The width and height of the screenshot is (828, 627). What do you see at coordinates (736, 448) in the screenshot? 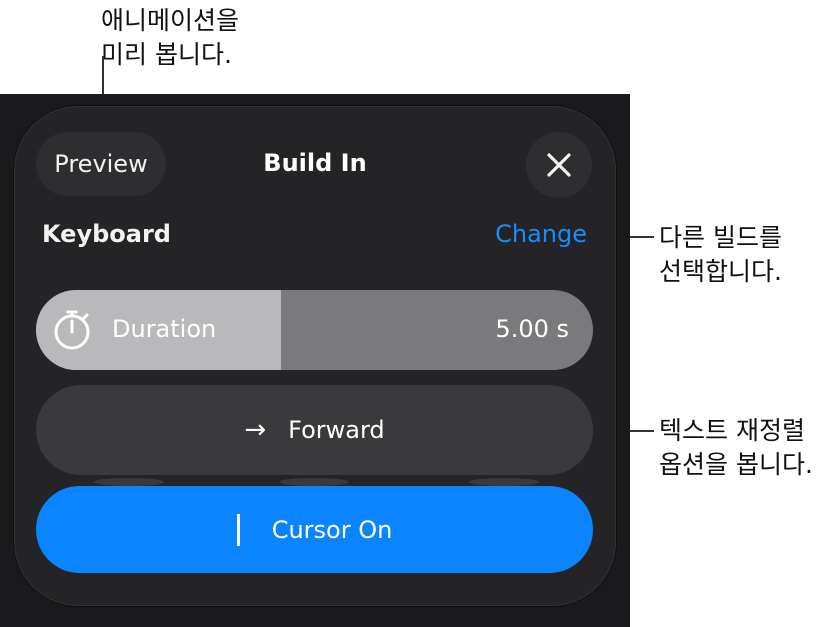
I see `callout-forward: 텍스트 재정렬 옵션을 봅니다.` at bounding box center [736, 448].